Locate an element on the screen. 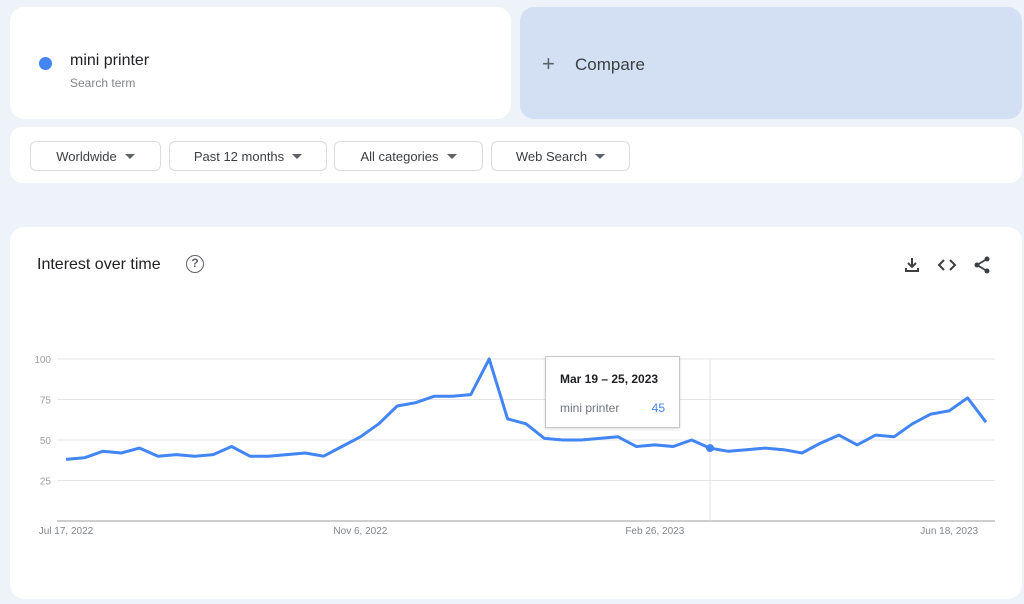 The height and width of the screenshot is (604, 1024). chart-tooltip: Mar 19 – 25, 2023 mini printer 45 is located at coordinates (612, 392).